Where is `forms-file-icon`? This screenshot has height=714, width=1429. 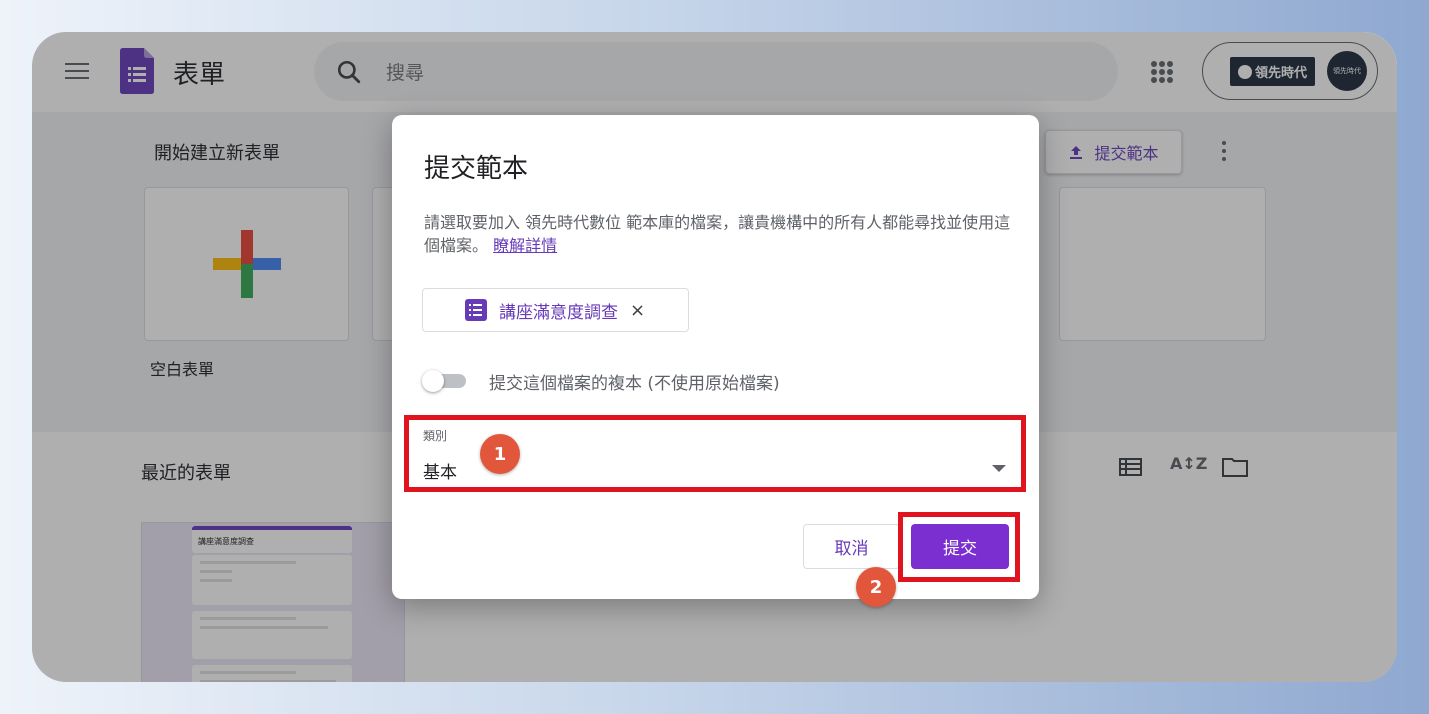 forms-file-icon is located at coordinates (476, 310).